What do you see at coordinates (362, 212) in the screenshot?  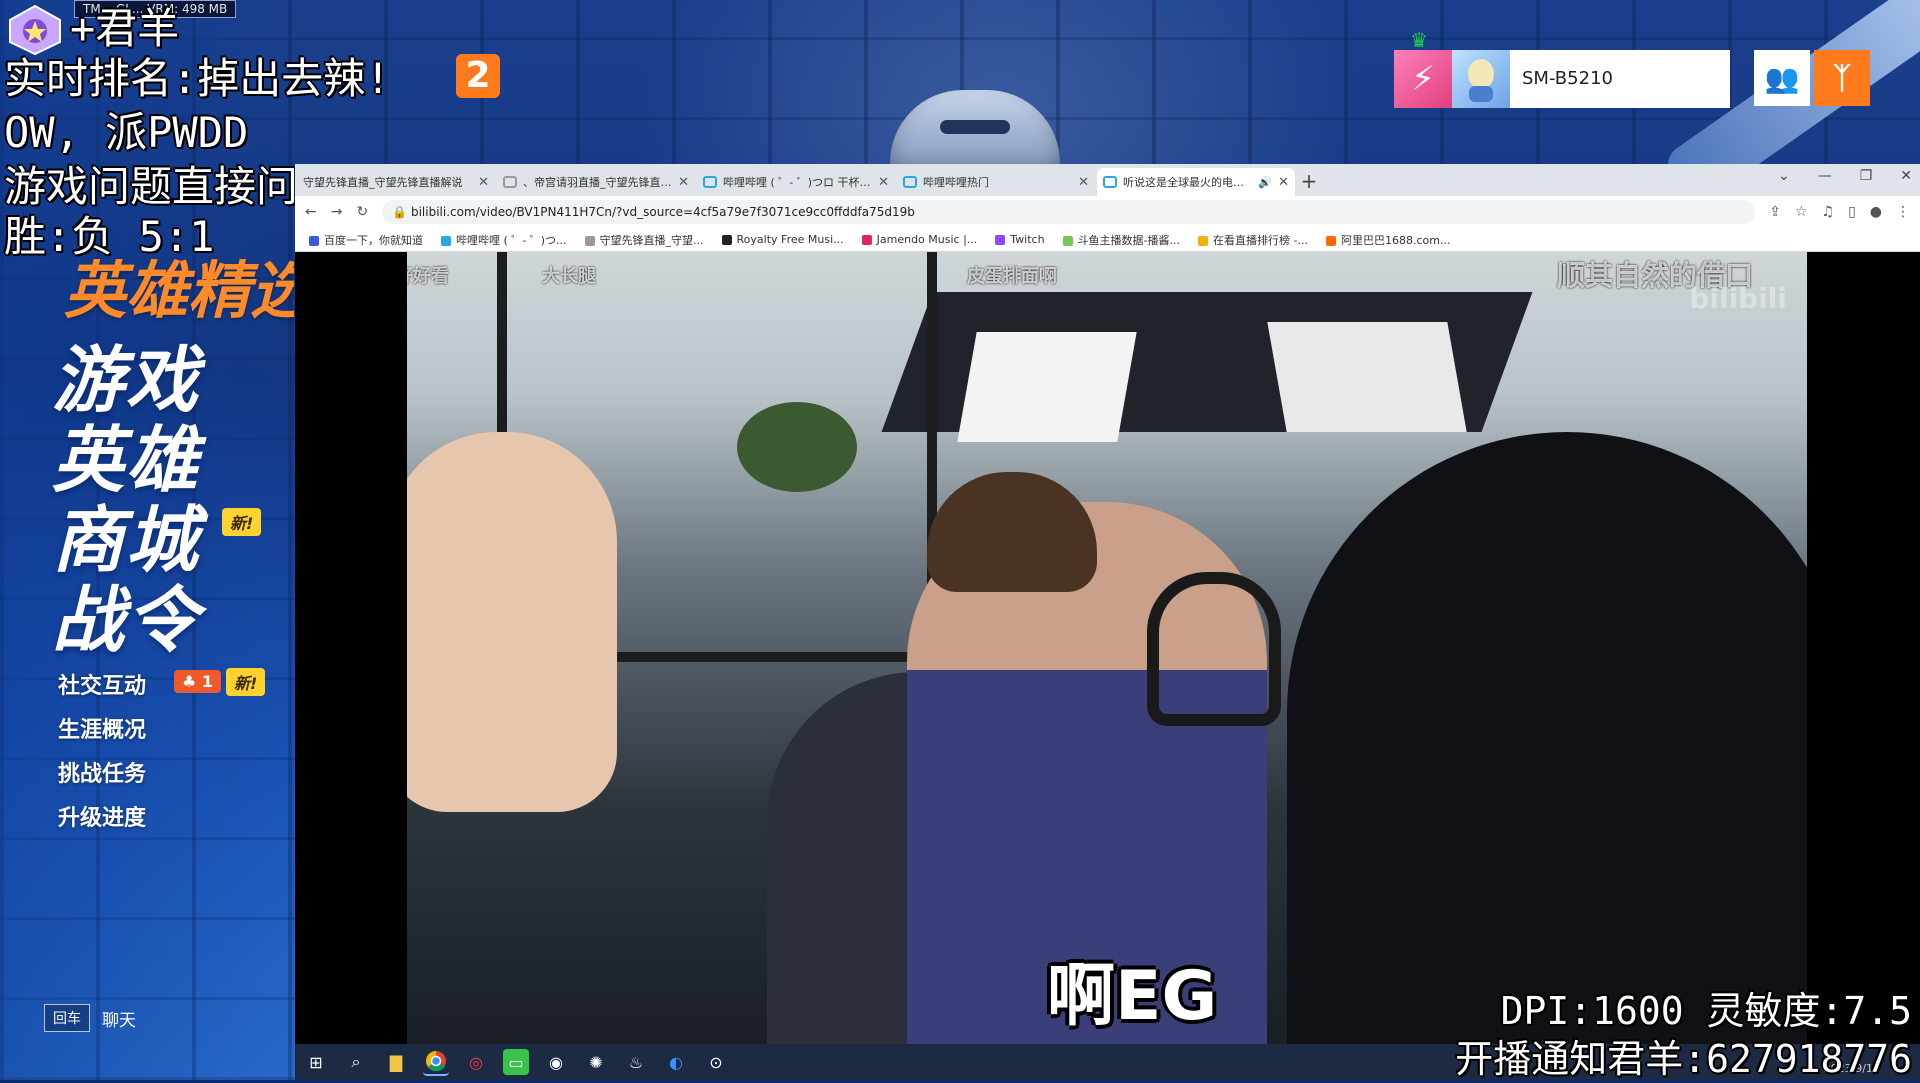 I see `reload-icon: ↻` at bounding box center [362, 212].